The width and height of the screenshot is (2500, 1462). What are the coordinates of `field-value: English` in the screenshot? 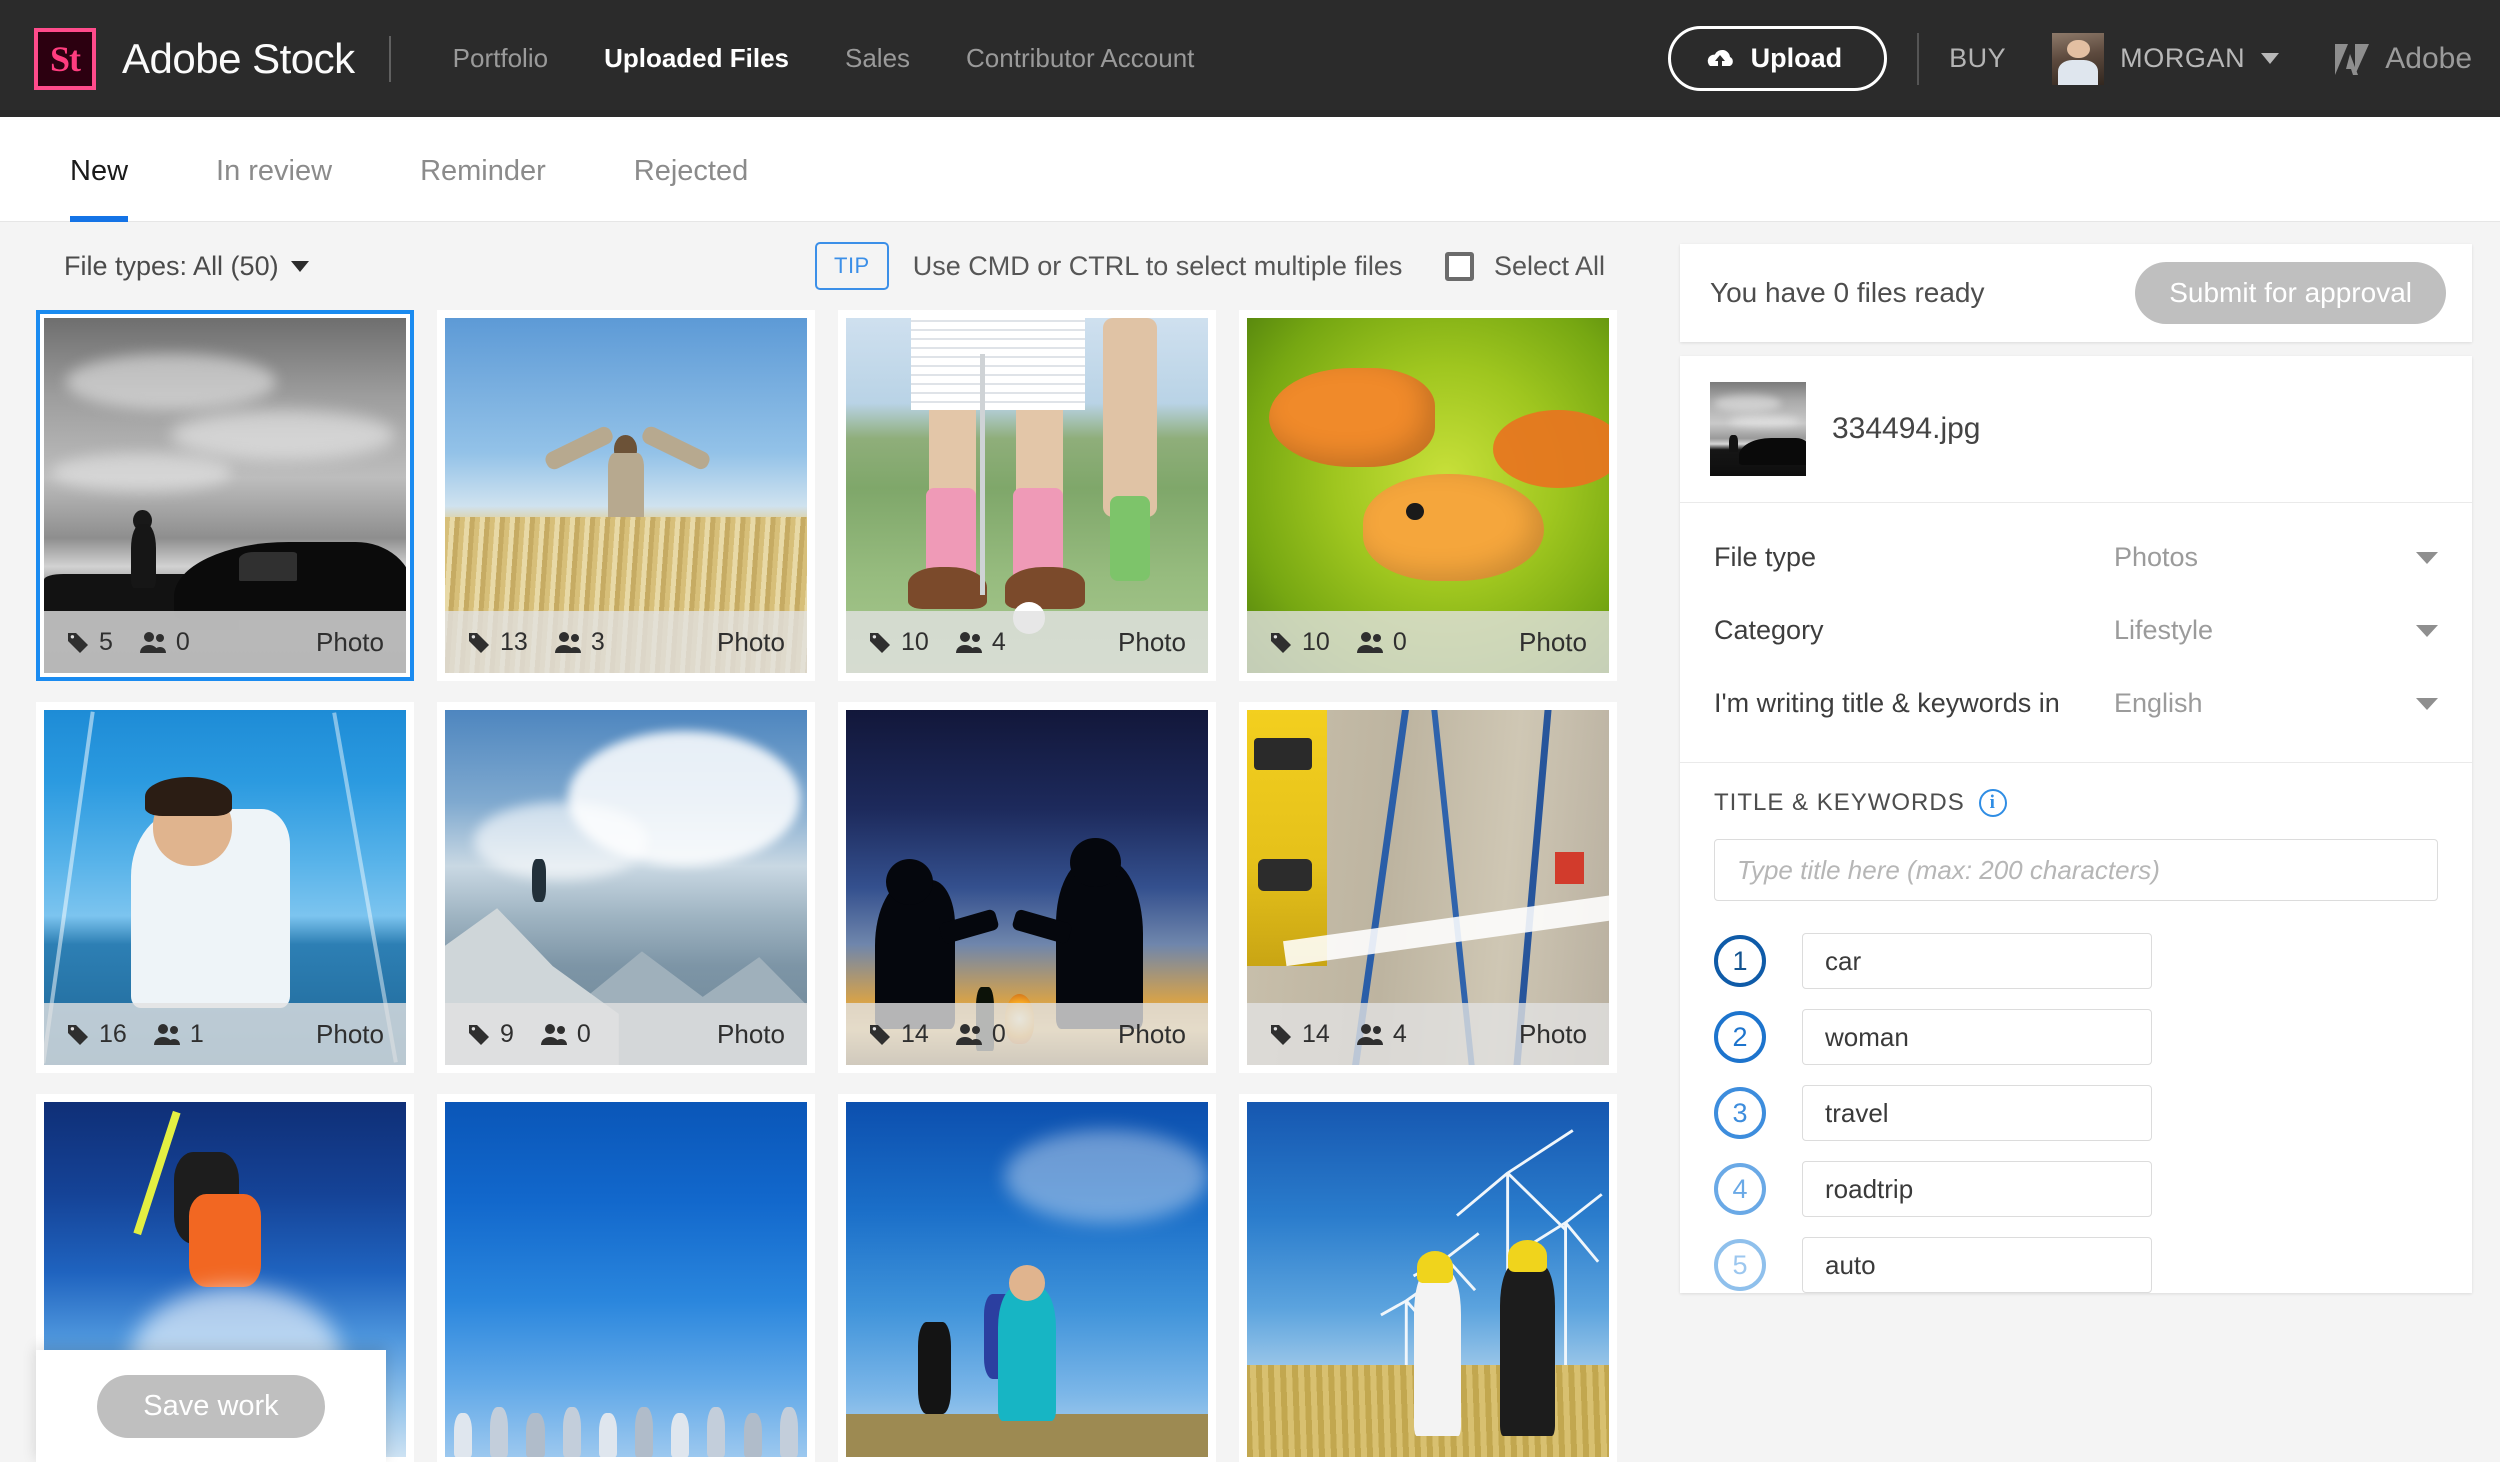 It's located at (2158, 703).